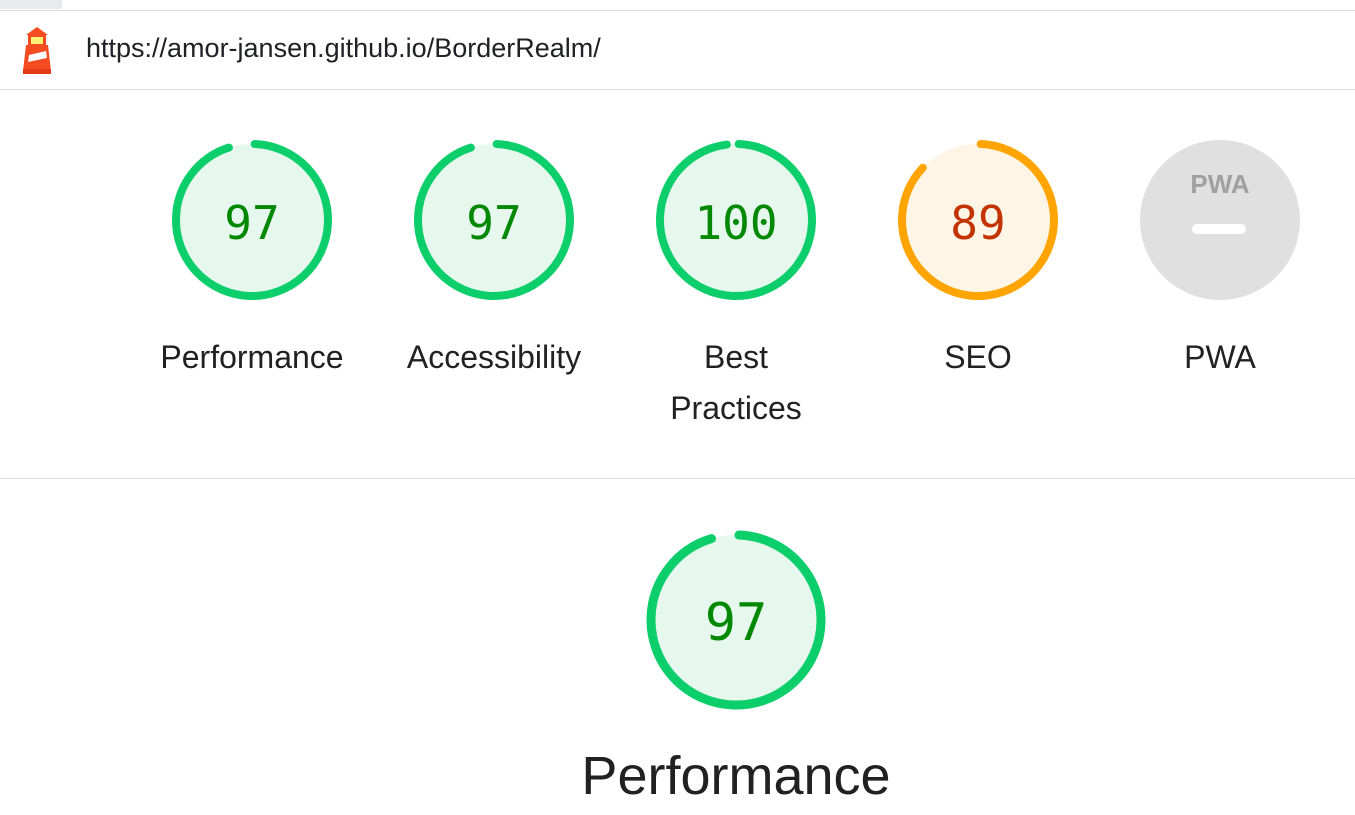  I want to click on browser-top-strip, so click(677, 5).